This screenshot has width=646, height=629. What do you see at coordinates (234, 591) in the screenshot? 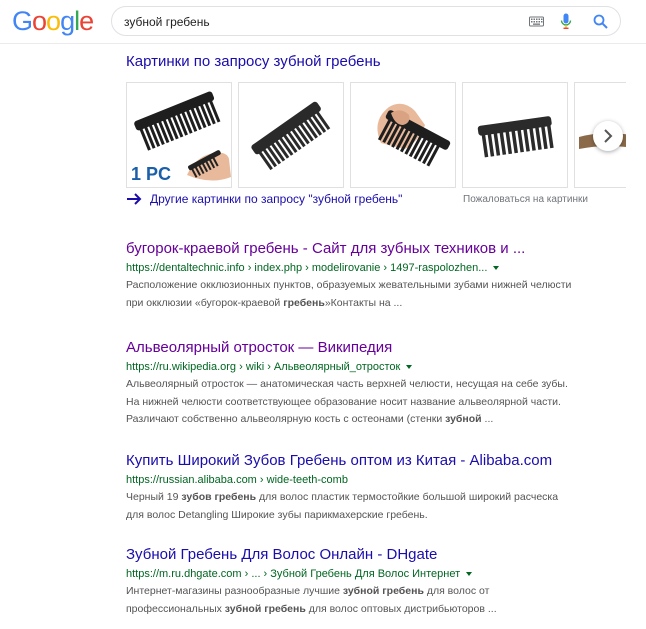
I see `snippet-text: Интернет-магазины разнообразные лучшие` at bounding box center [234, 591].